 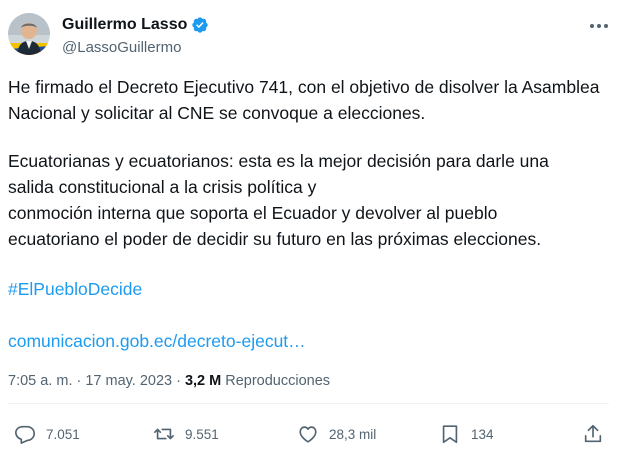 What do you see at coordinates (353, 434) in the screenshot?
I see `like-count: 28,3 mil` at bounding box center [353, 434].